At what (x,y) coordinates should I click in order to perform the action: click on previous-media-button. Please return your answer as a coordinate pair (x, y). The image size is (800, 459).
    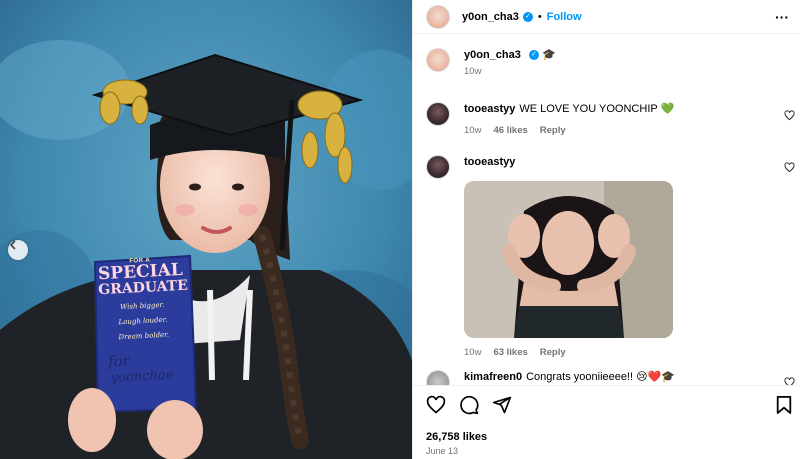
    Looking at the image, I should click on (18, 250).